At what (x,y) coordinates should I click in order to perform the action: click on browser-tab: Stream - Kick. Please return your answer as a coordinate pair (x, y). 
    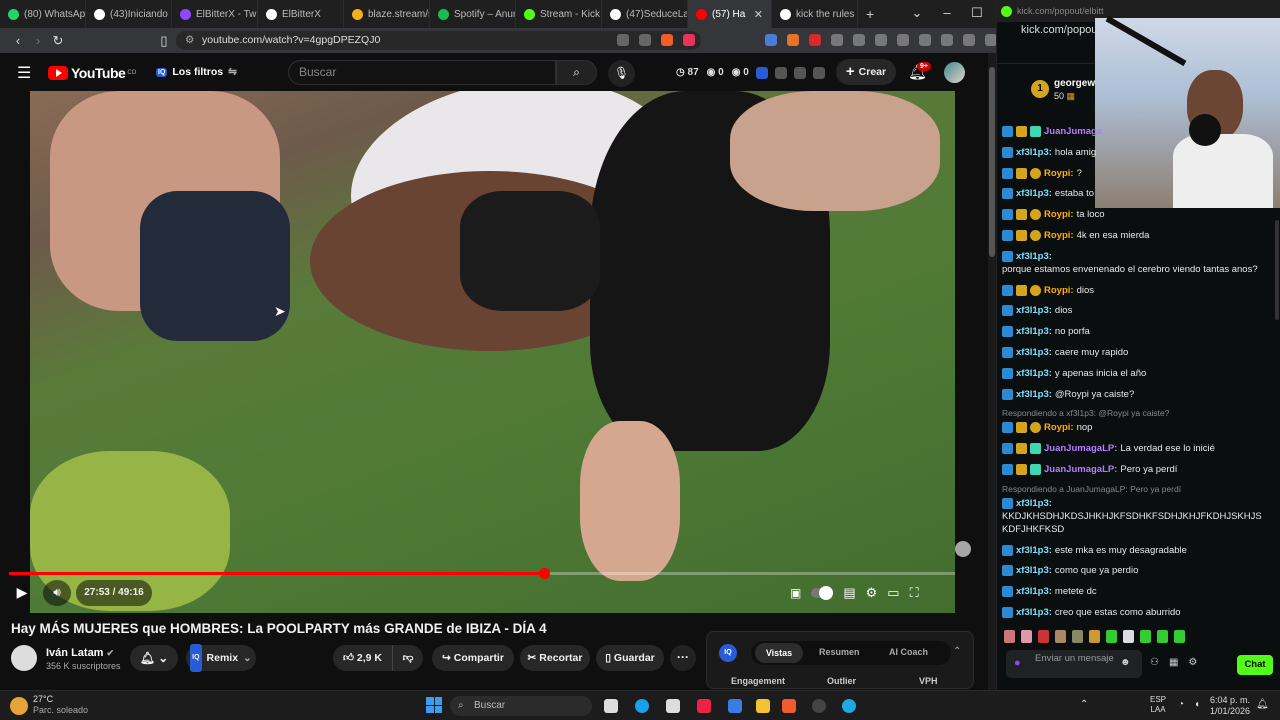
    Looking at the image, I should click on (559, 14).